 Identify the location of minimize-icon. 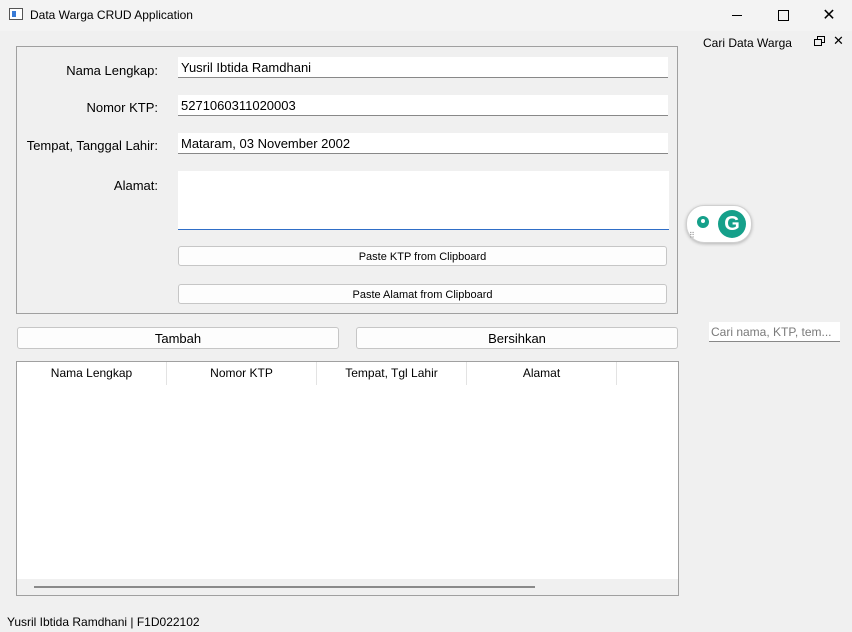
(737, 15).